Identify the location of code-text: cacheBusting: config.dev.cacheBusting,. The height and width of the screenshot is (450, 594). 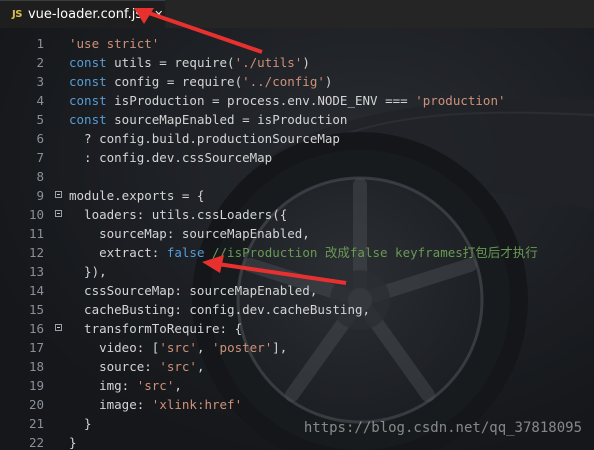
(219, 309).